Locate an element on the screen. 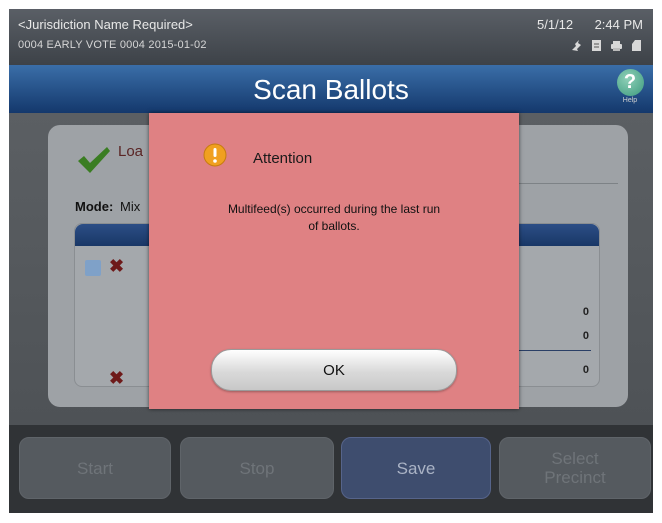  election-info: 0004 EARLY VOTE 0004 2015-01-02 is located at coordinates (112, 45).